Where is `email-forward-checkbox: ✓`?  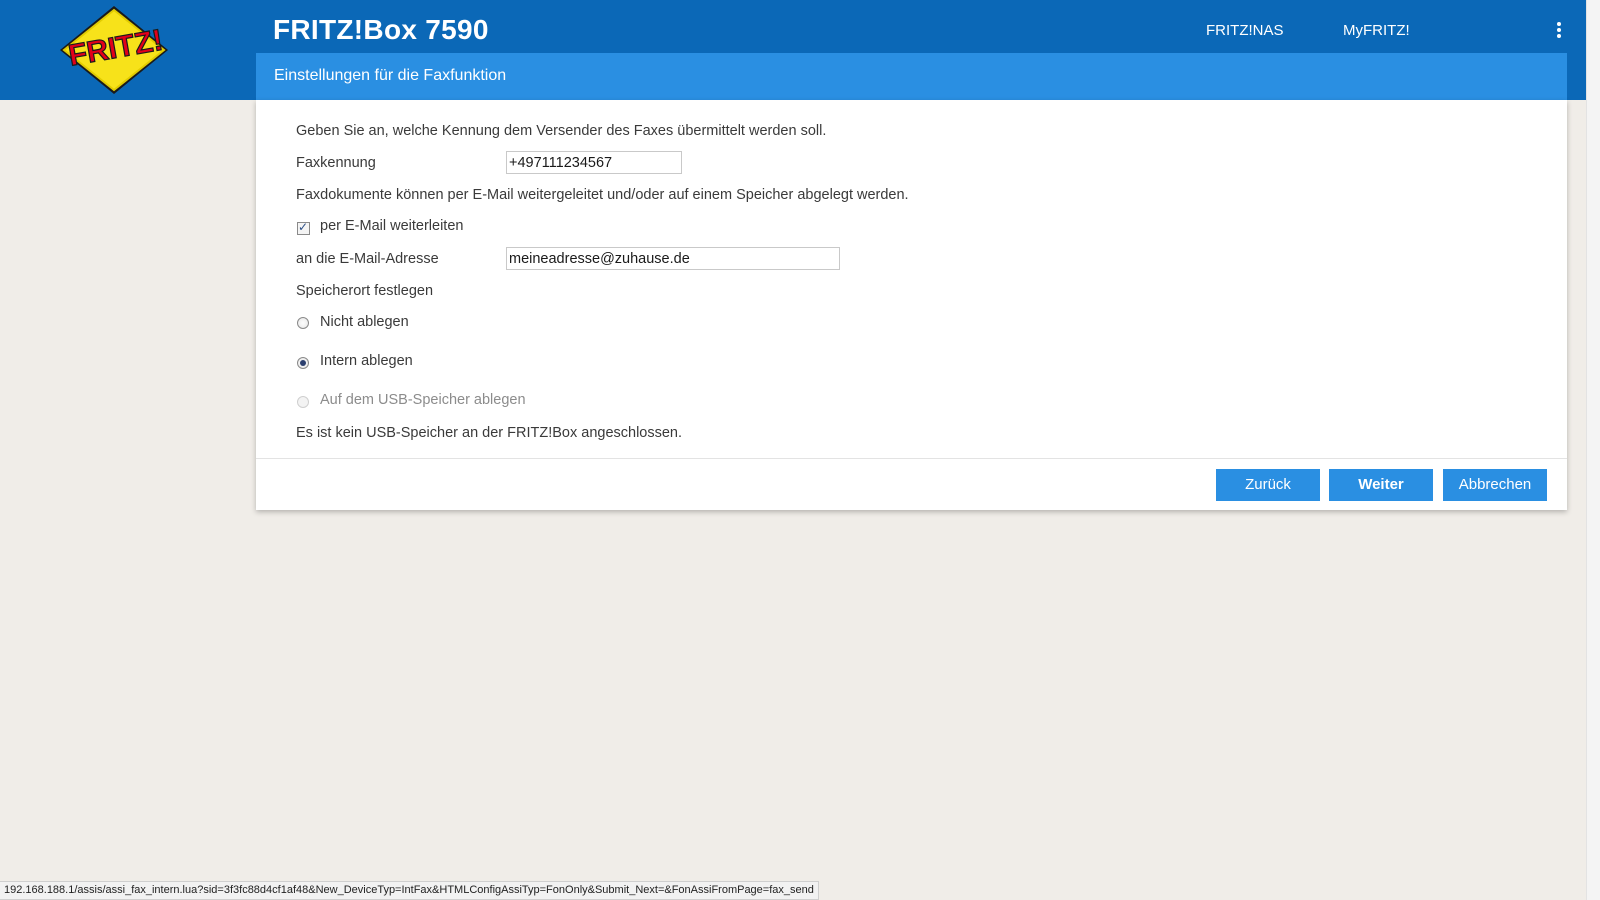 email-forward-checkbox: ✓ is located at coordinates (303, 227).